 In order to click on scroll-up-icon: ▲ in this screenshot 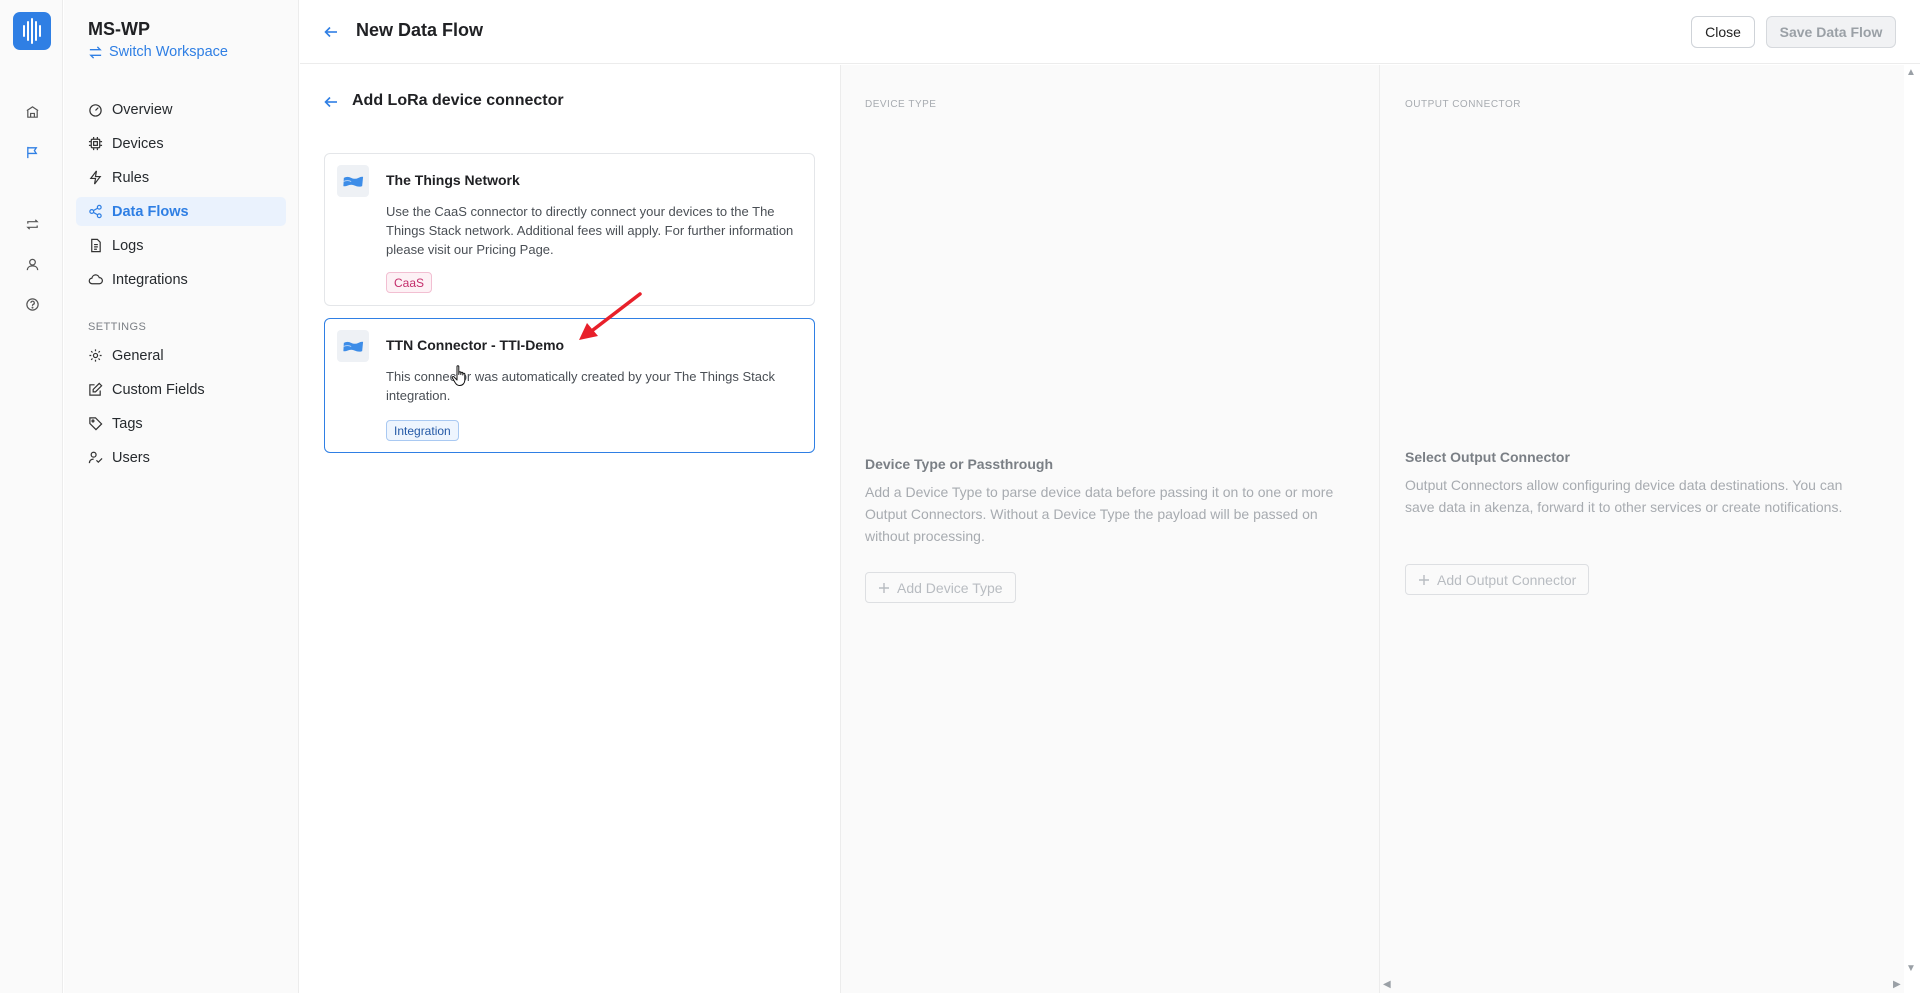, I will do `click(1911, 72)`.